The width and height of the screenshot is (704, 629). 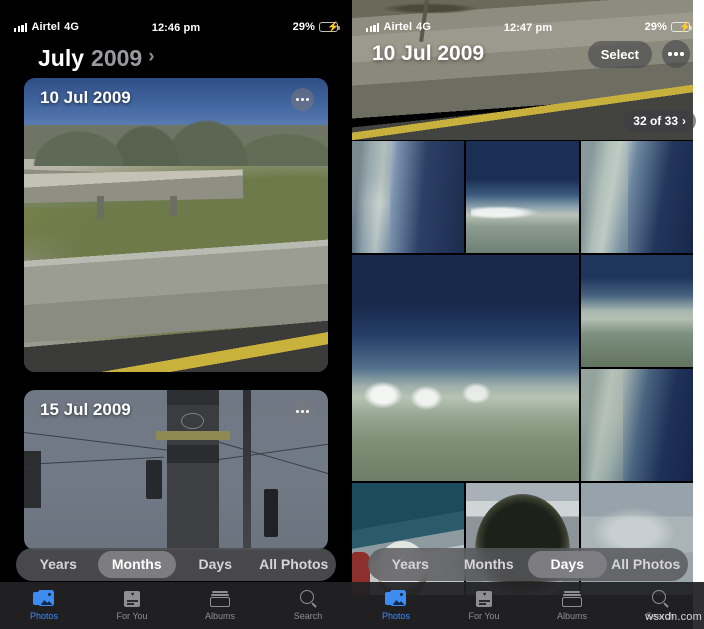 I want to click on tab-bar-left: Photos ♥ For You Albums Search, so click(x=176, y=605).